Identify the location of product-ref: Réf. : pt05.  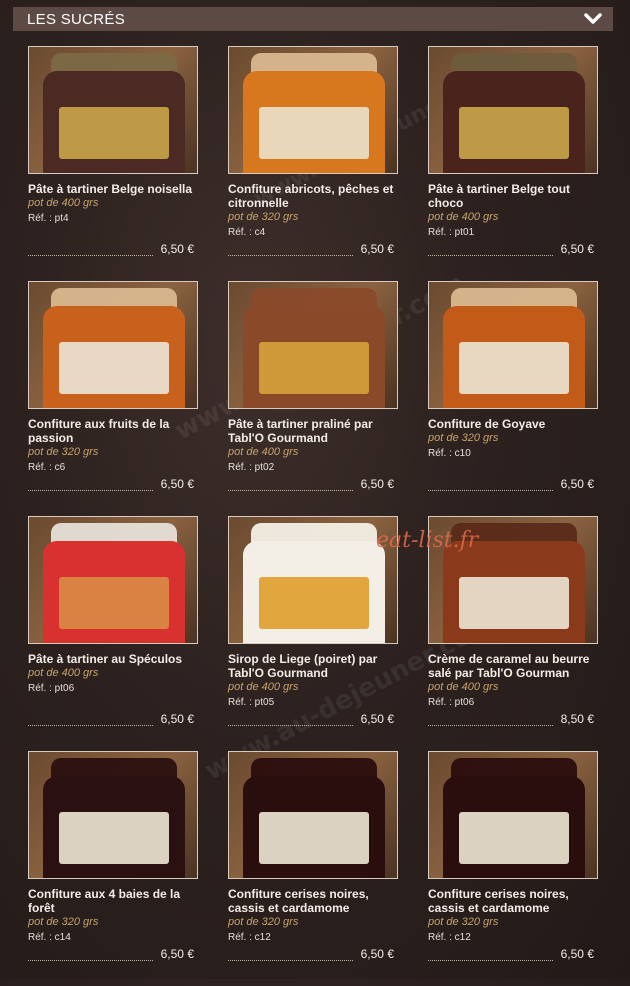
(251, 702).